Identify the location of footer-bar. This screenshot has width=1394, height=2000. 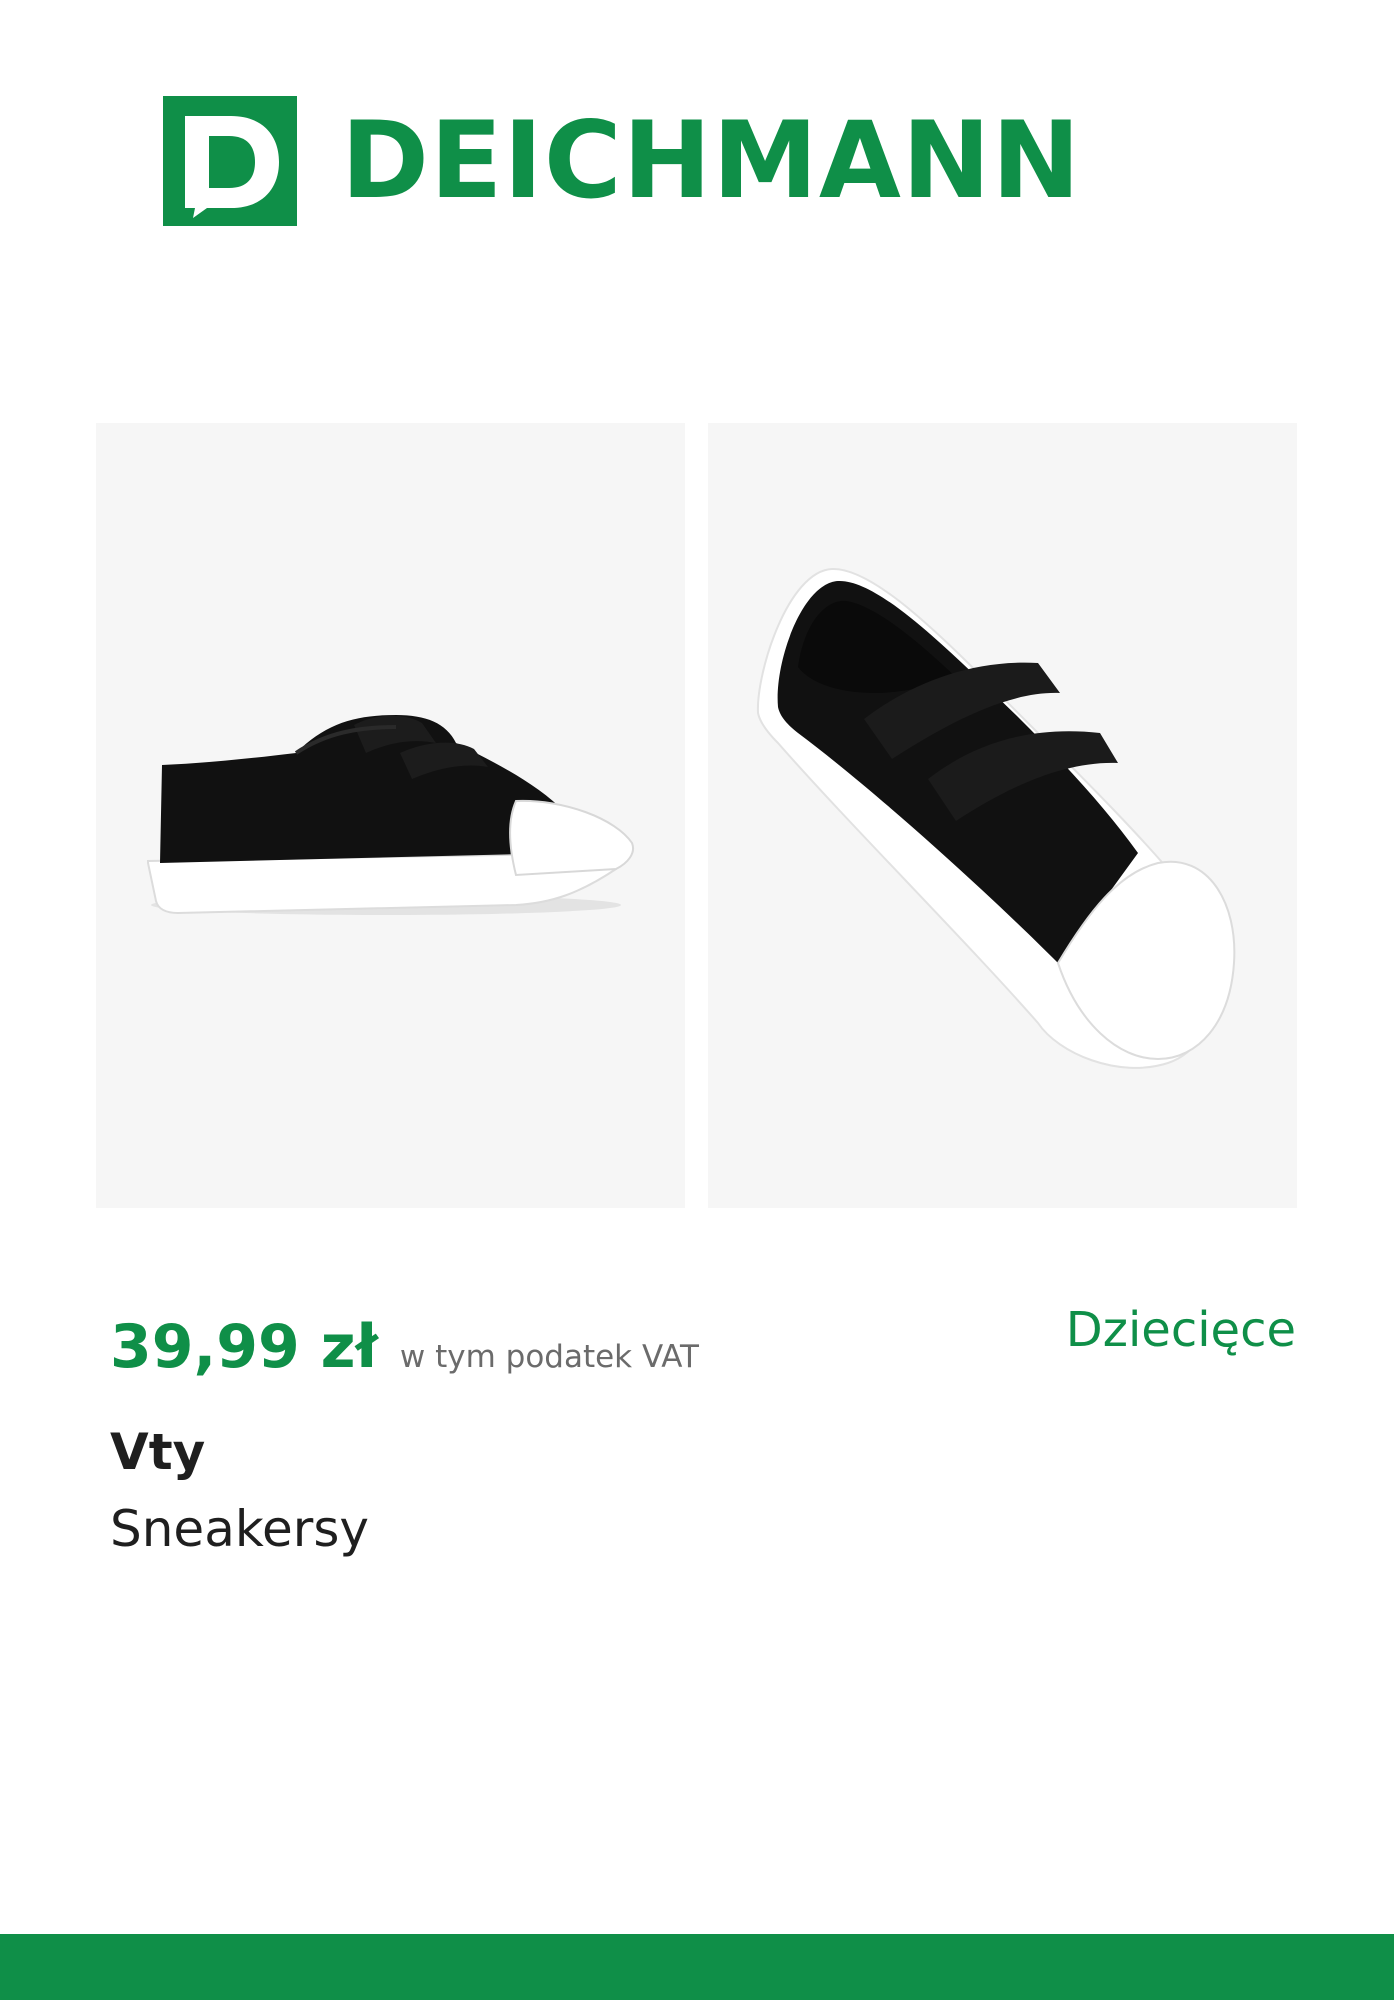
(697, 1967).